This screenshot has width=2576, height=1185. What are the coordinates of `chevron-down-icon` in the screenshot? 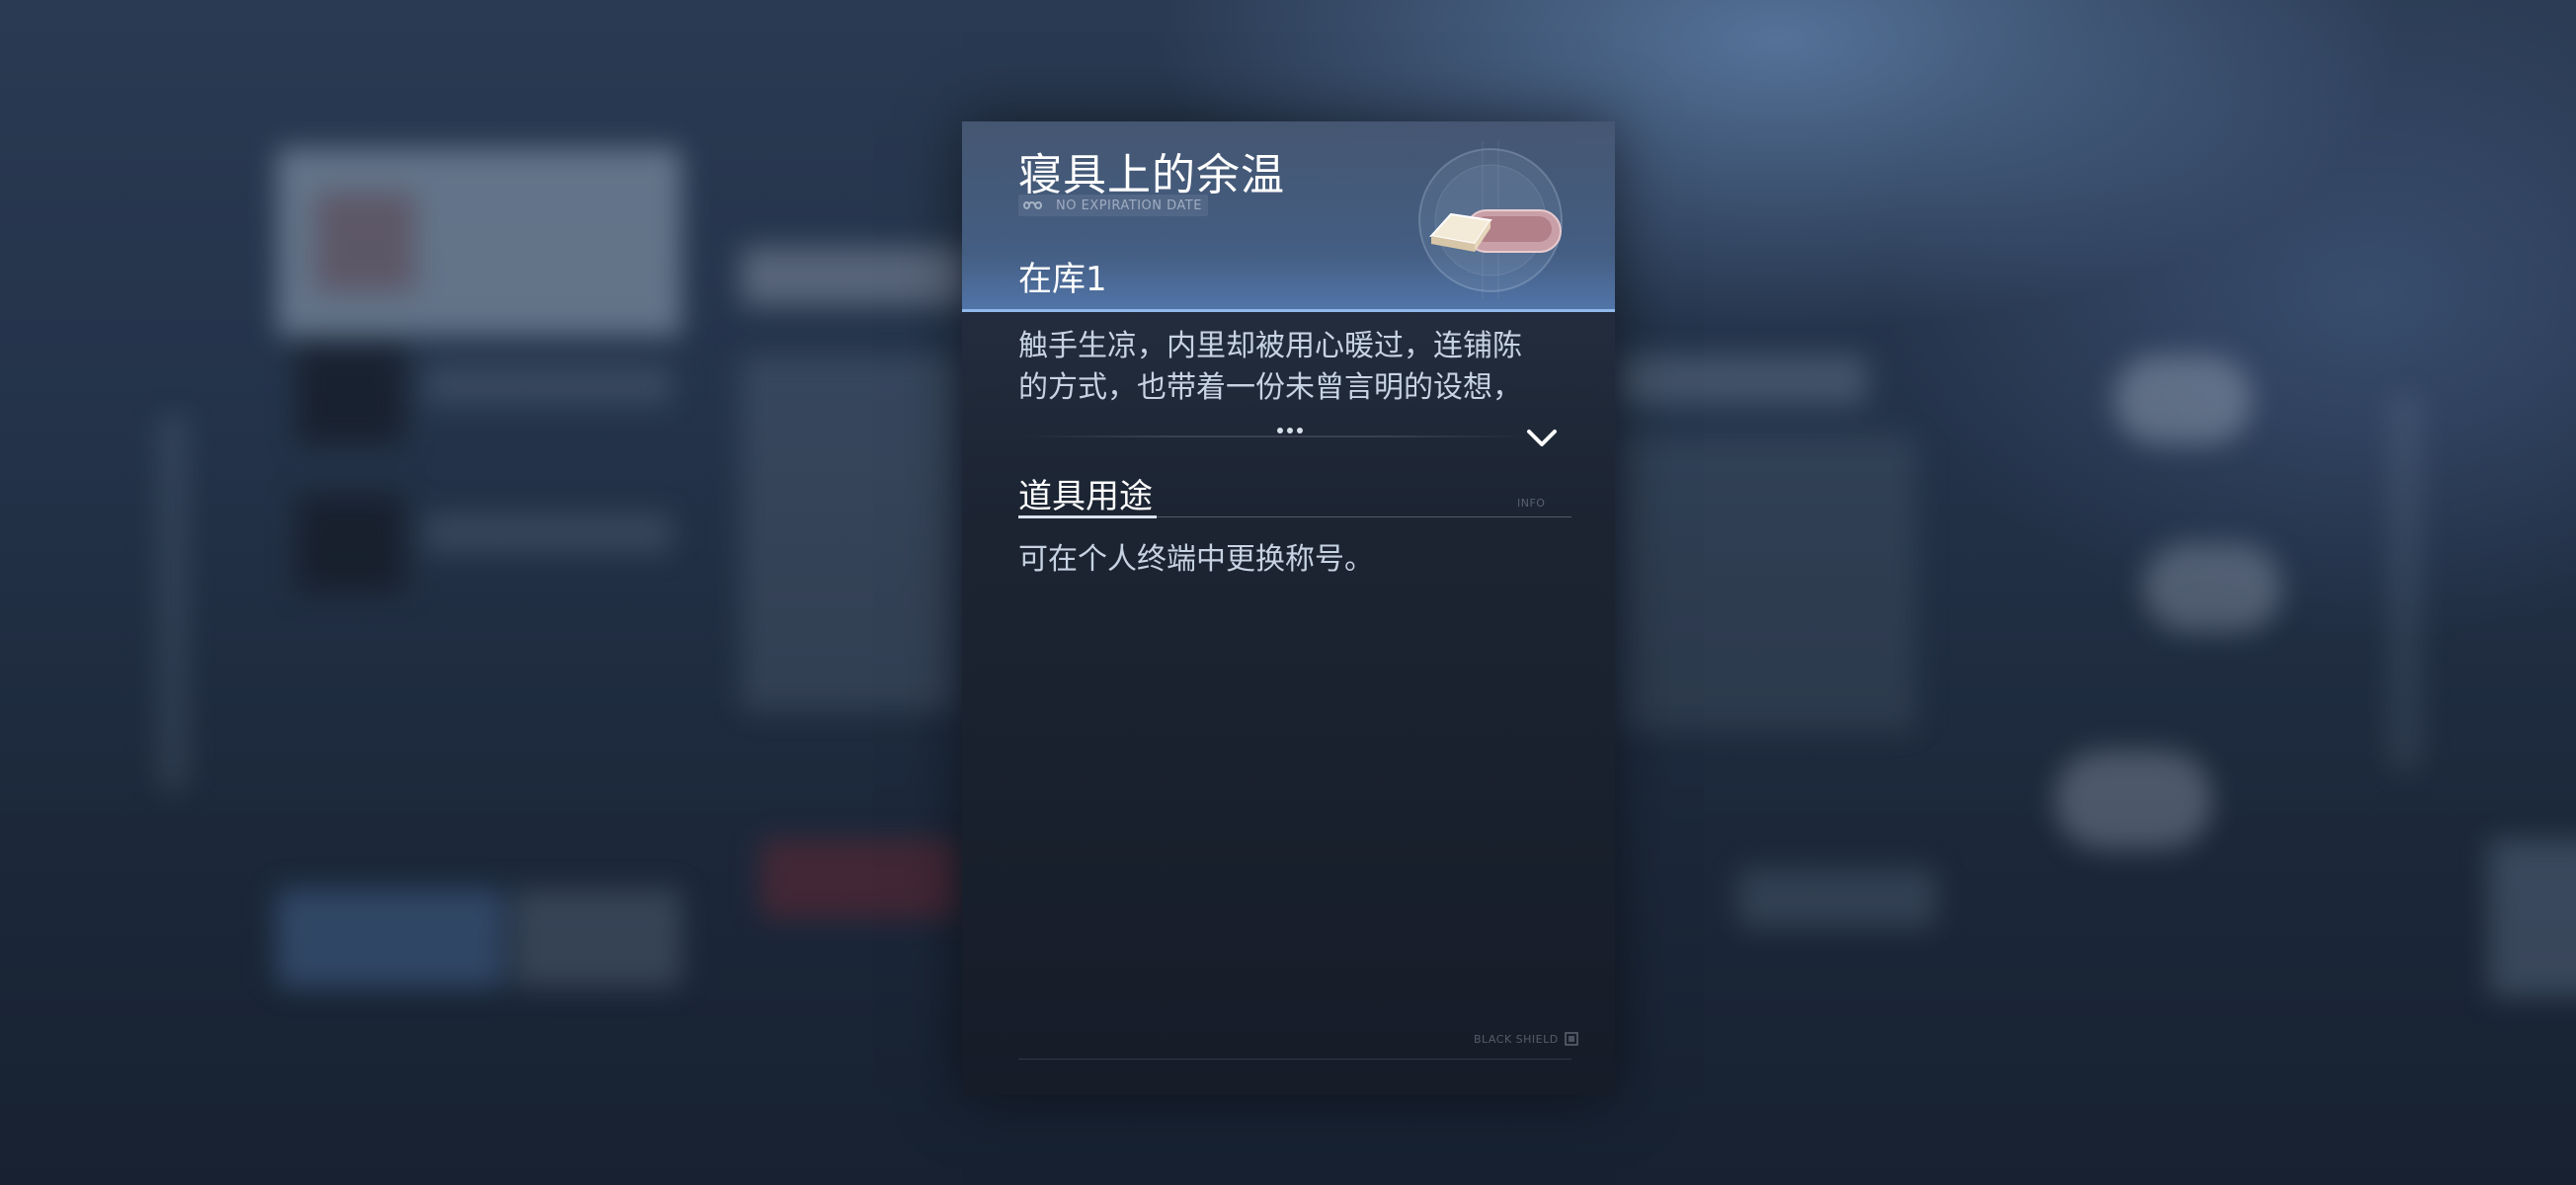 It's located at (1542, 438).